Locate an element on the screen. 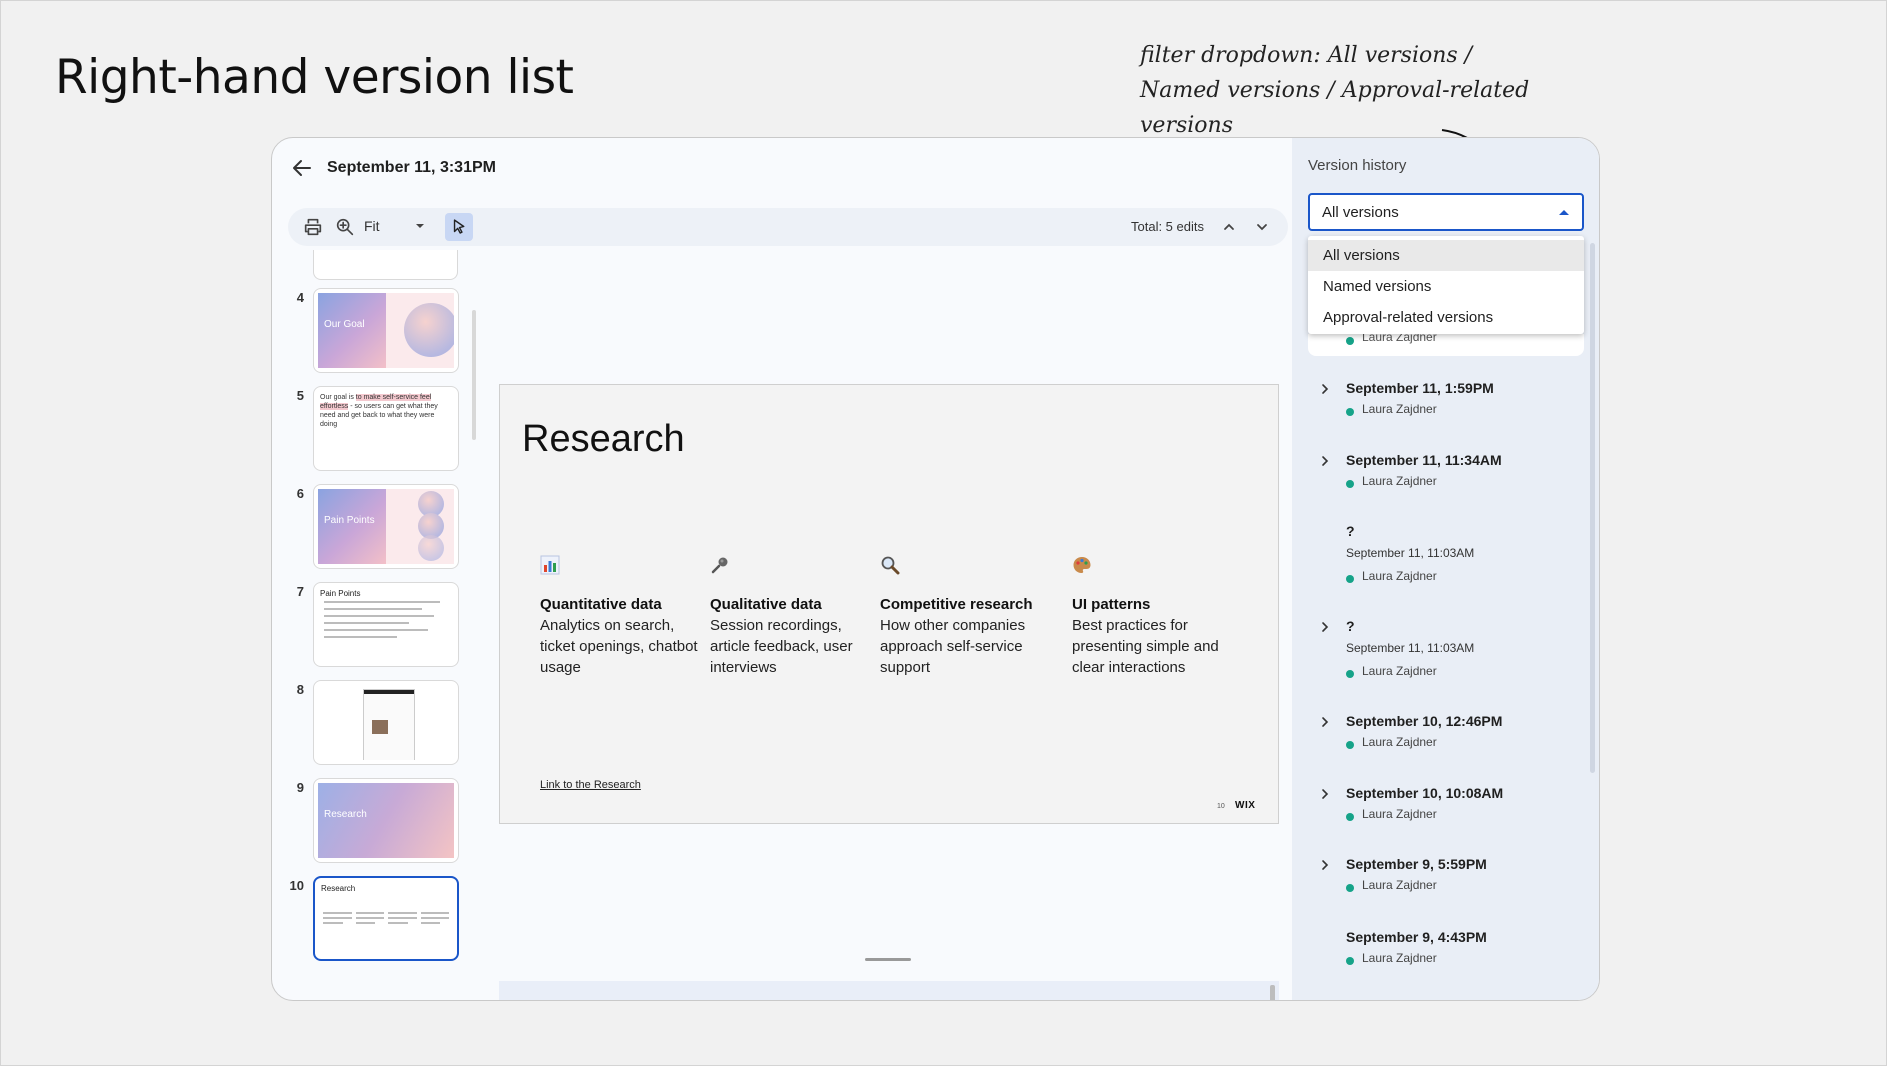 The width and height of the screenshot is (1887, 1066). thumbnail-scrollbar is located at coordinates (474, 375).